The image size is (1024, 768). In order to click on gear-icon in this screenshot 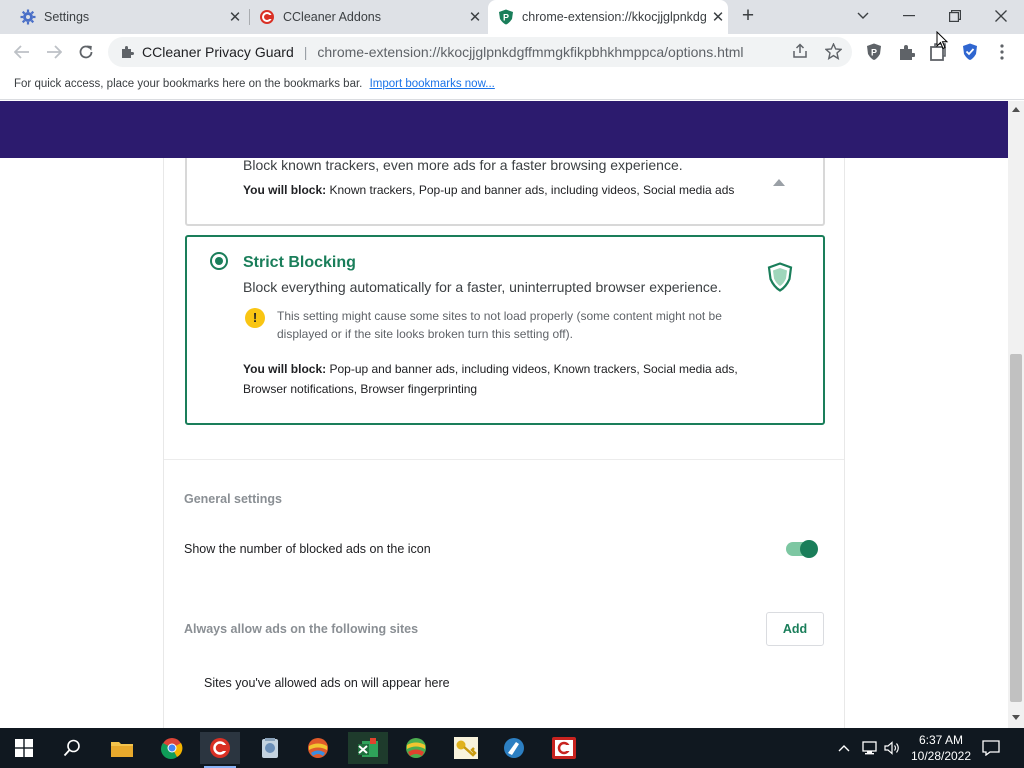, I will do `click(28, 17)`.